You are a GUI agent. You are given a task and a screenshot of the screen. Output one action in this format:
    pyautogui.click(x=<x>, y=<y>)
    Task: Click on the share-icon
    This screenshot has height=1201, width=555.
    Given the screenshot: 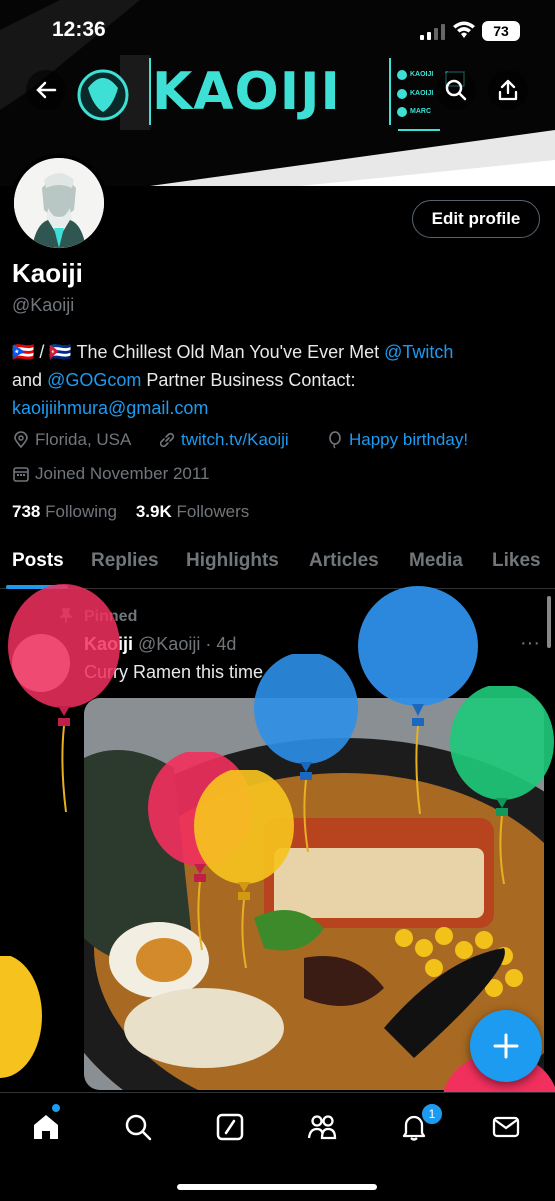 What is the action you would take?
    pyautogui.click(x=508, y=90)
    